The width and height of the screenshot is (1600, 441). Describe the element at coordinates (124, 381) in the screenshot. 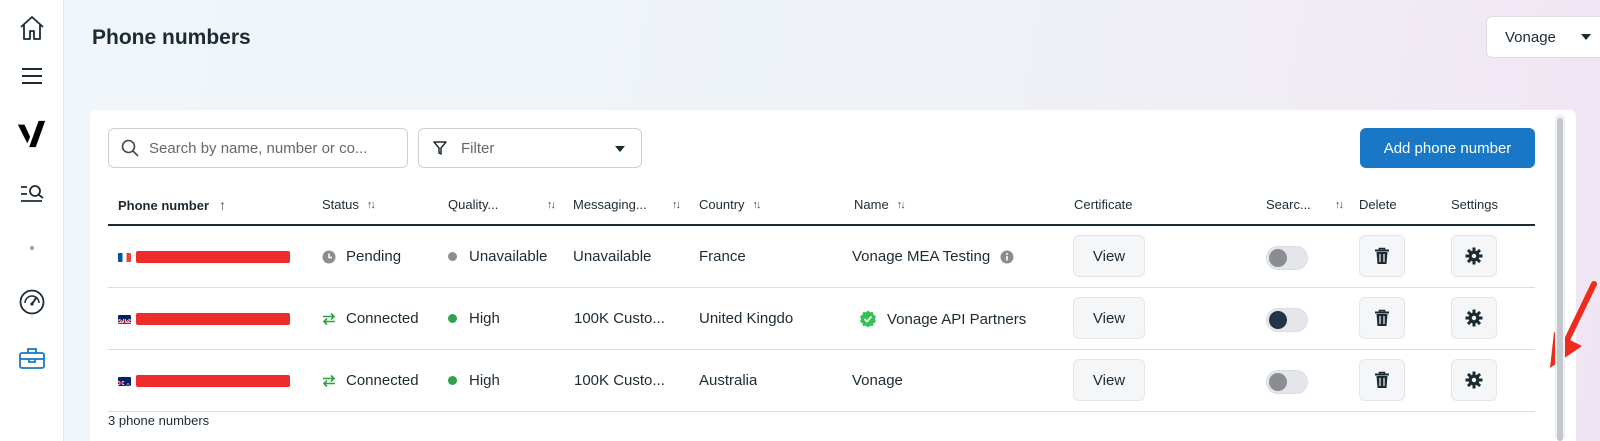

I see `australia-flag-icon` at that location.